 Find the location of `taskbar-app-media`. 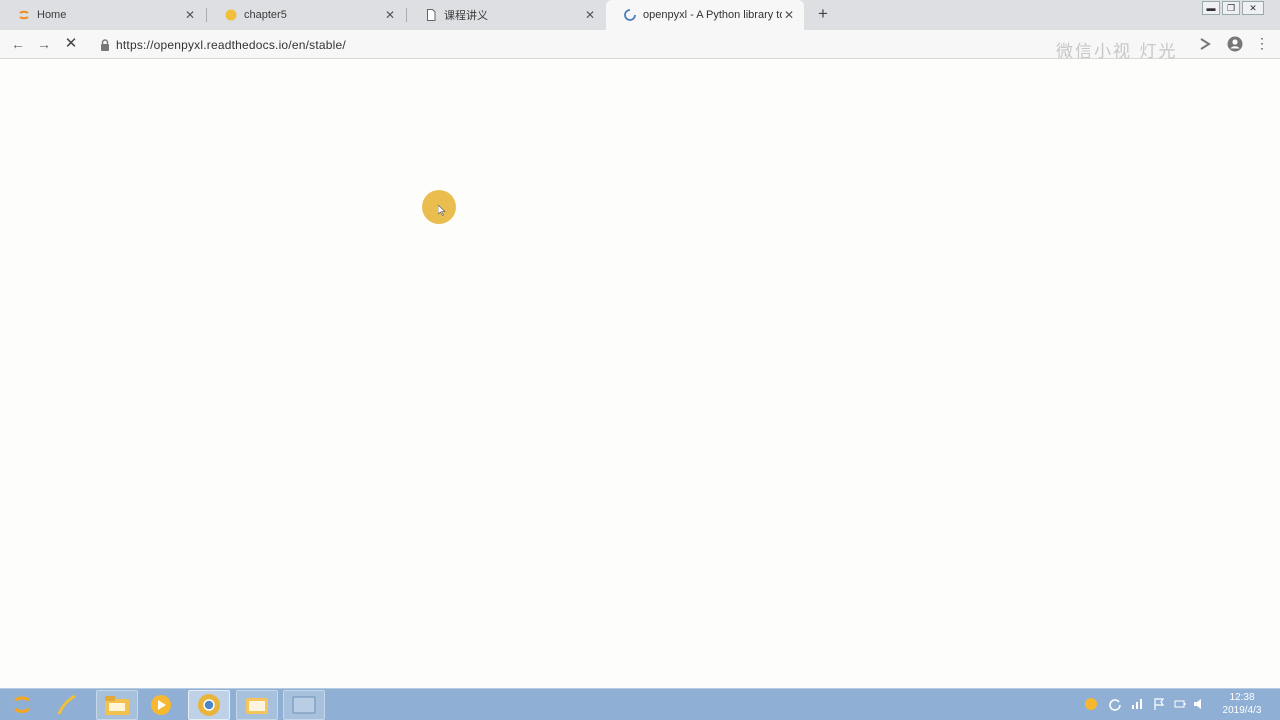

taskbar-app-media is located at coordinates (161, 705).